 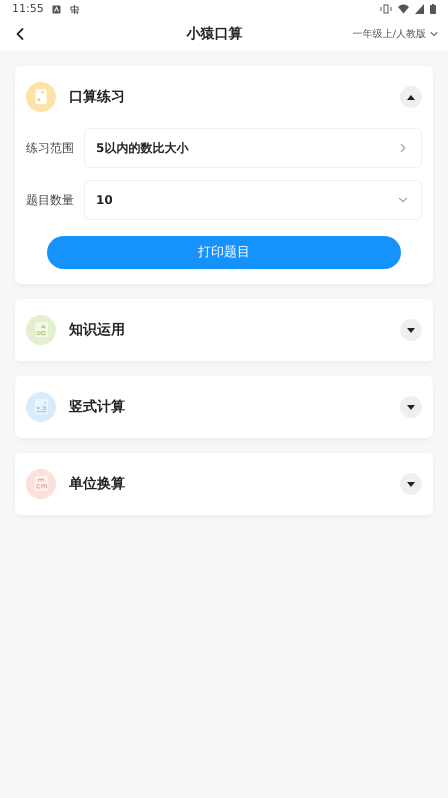 What do you see at coordinates (253, 200) in the screenshot?
I see `select-field: 10` at bounding box center [253, 200].